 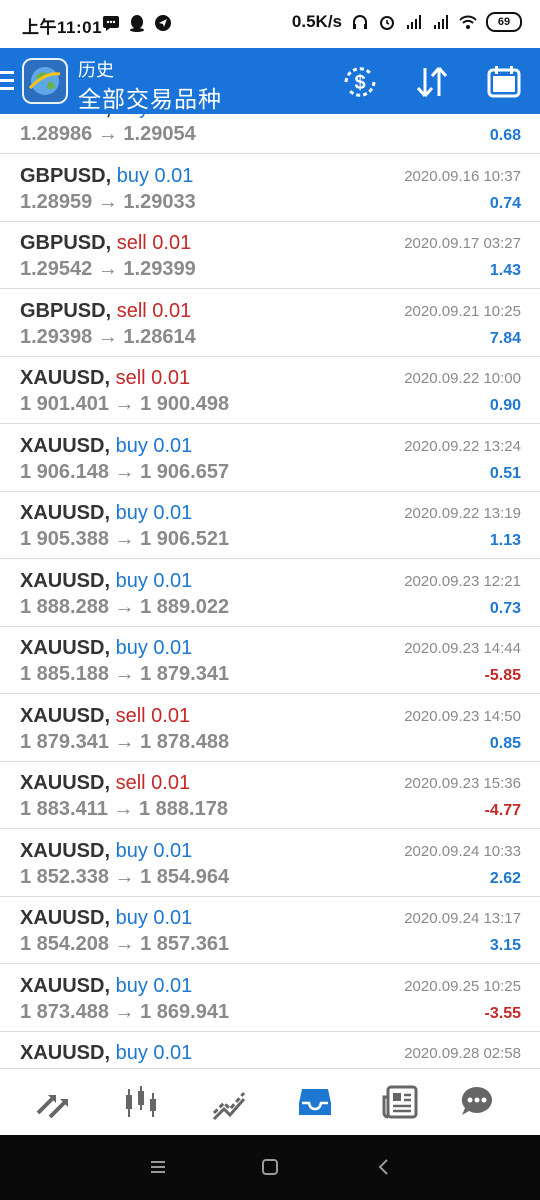 What do you see at coordinates (125, 539) in the screenshot?
I see `trade-prices: 1 905.388 → 1 906.521` at bounding box center [125, 539].